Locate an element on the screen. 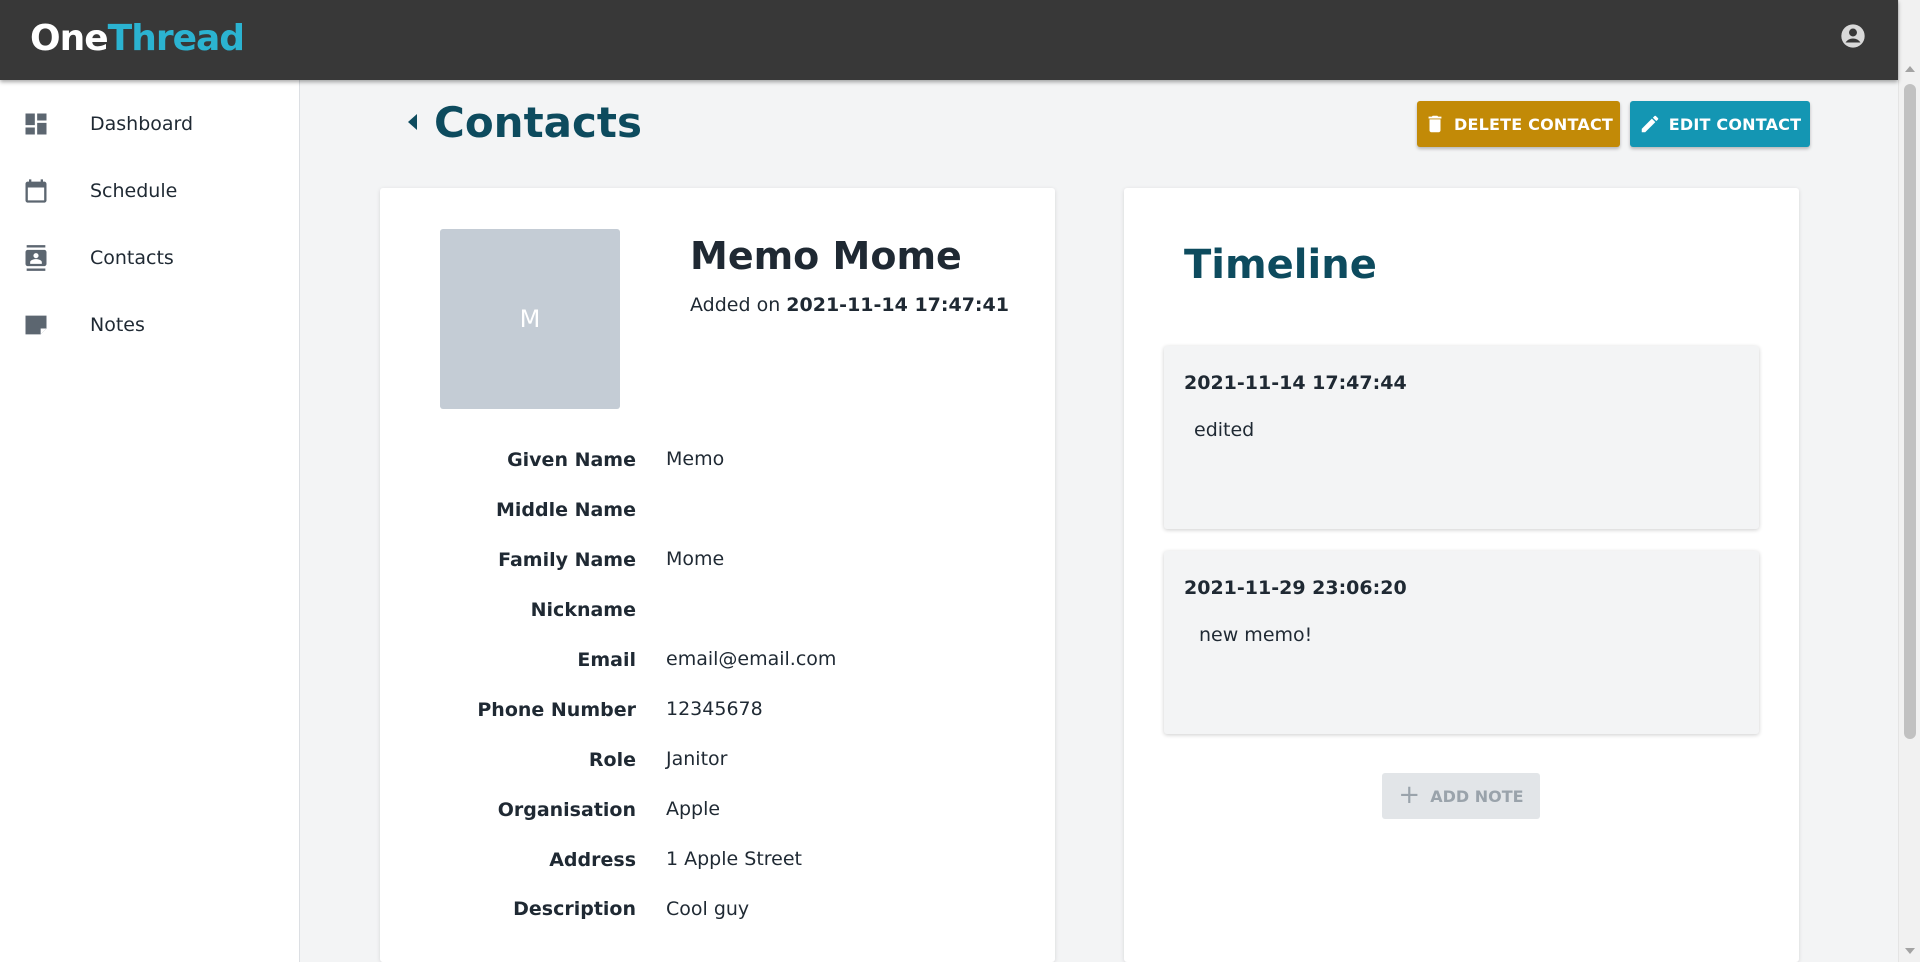 This screenshot has height=962, width=1920. added-on-text: Added on 2021-11-14 17:47:41 is located at coordinates (849, 305).